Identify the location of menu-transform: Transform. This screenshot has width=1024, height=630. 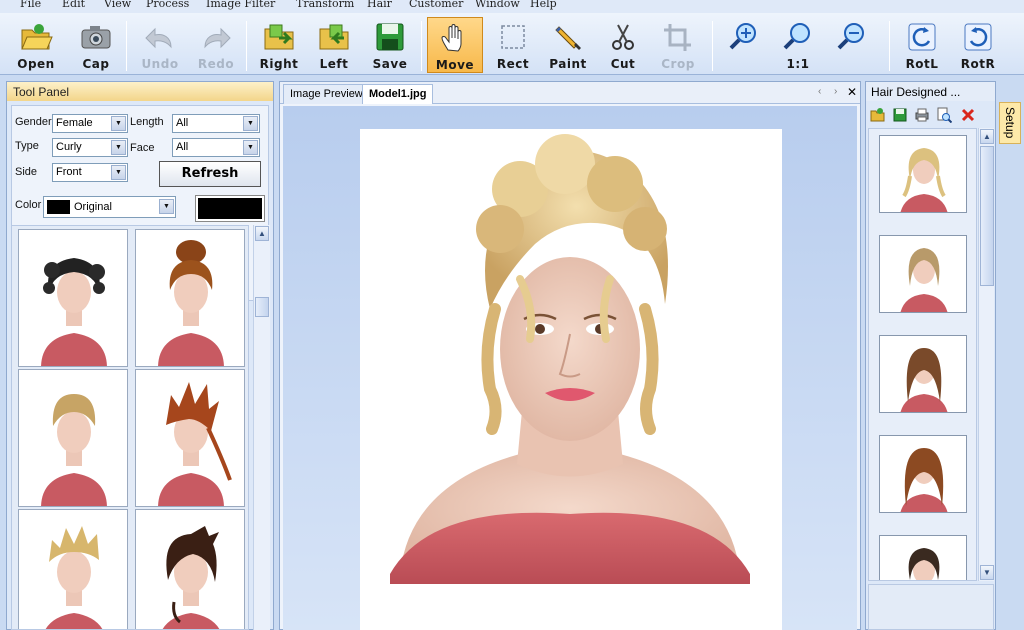
(325, 5).